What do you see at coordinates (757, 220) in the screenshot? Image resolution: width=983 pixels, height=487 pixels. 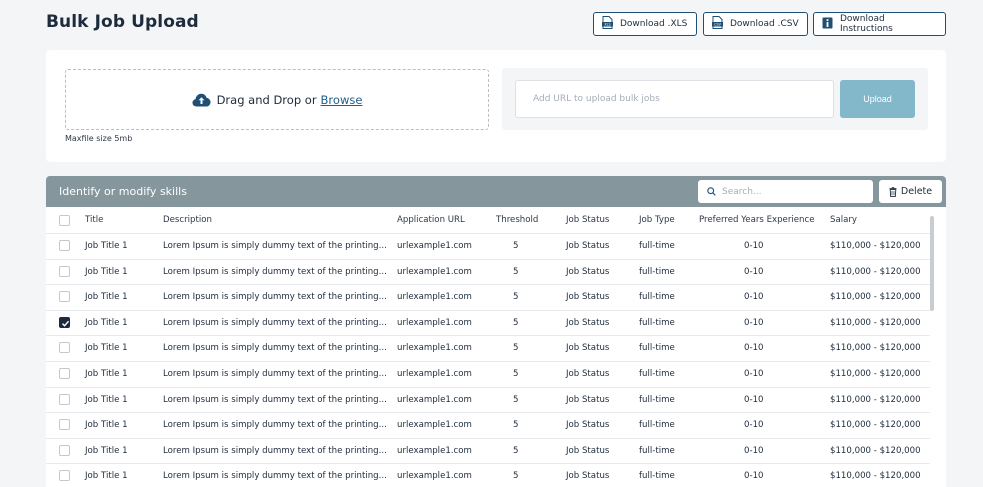 I see `column-header-preferred-years-experience: Preferred Years Experience` at bounding box center [757, 220].